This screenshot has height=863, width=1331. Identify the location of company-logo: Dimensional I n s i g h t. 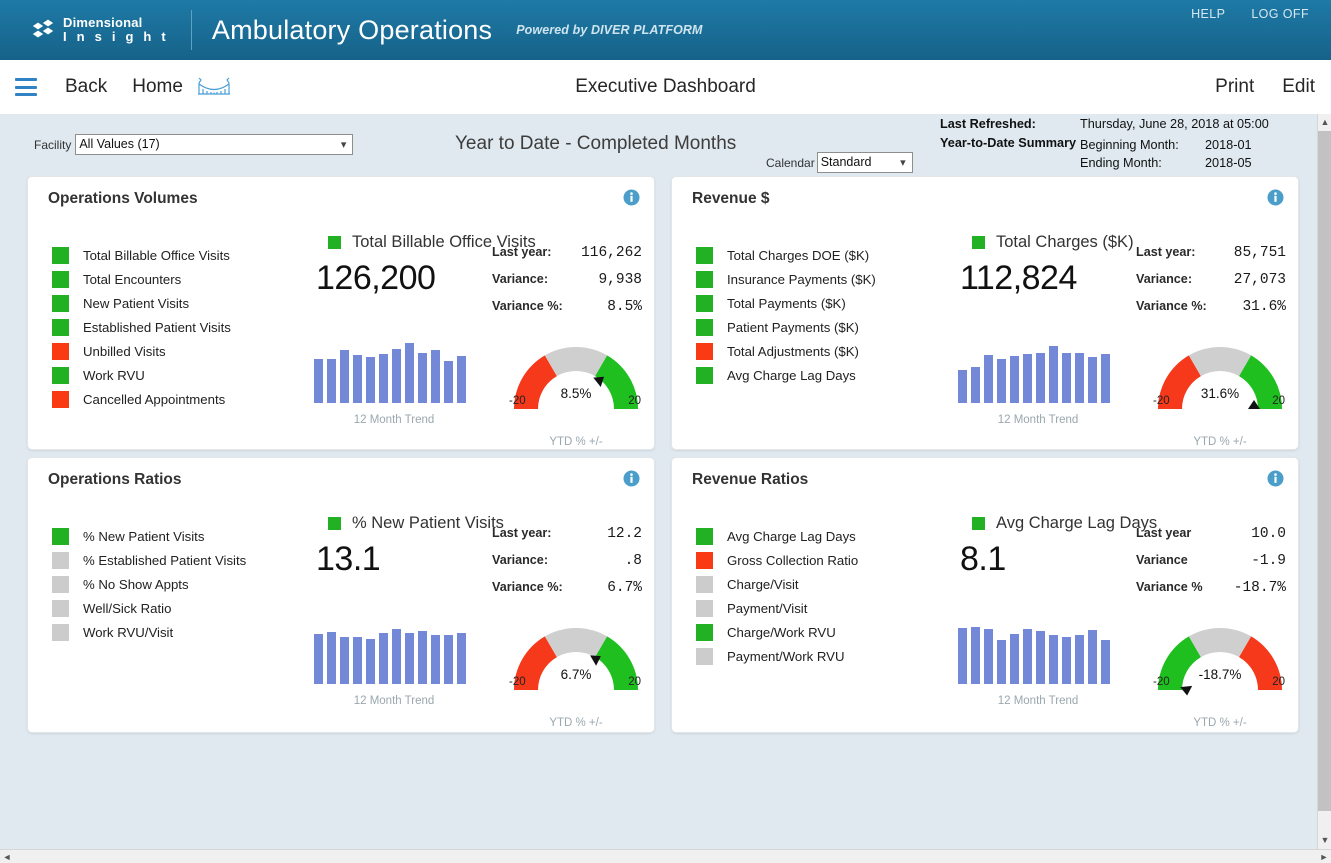
(99, 29).